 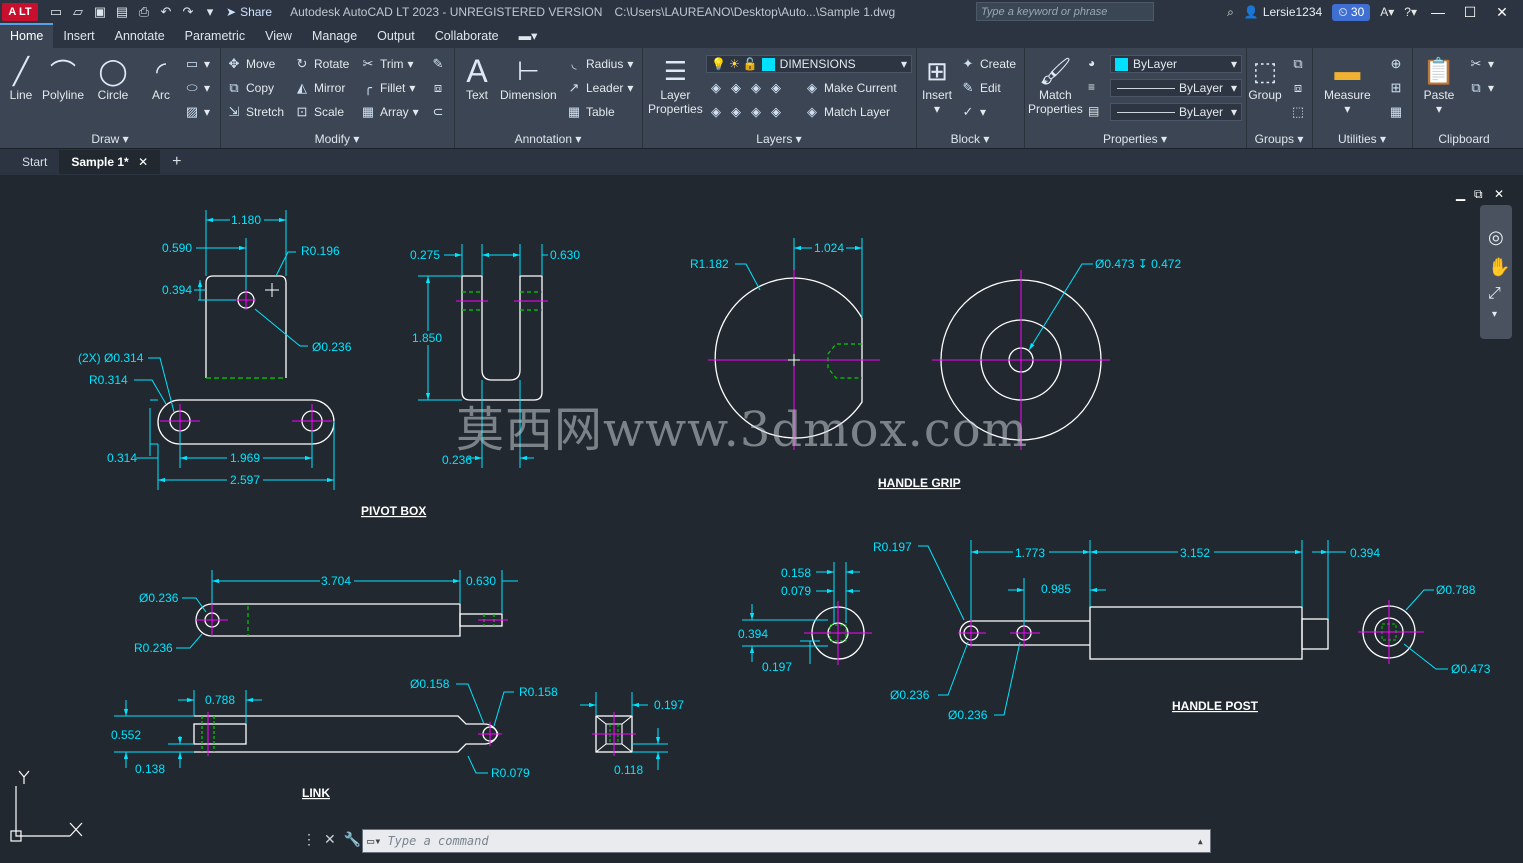 I want to click on command-prompt-icon: ▭▾, so click(x=374, y=841).